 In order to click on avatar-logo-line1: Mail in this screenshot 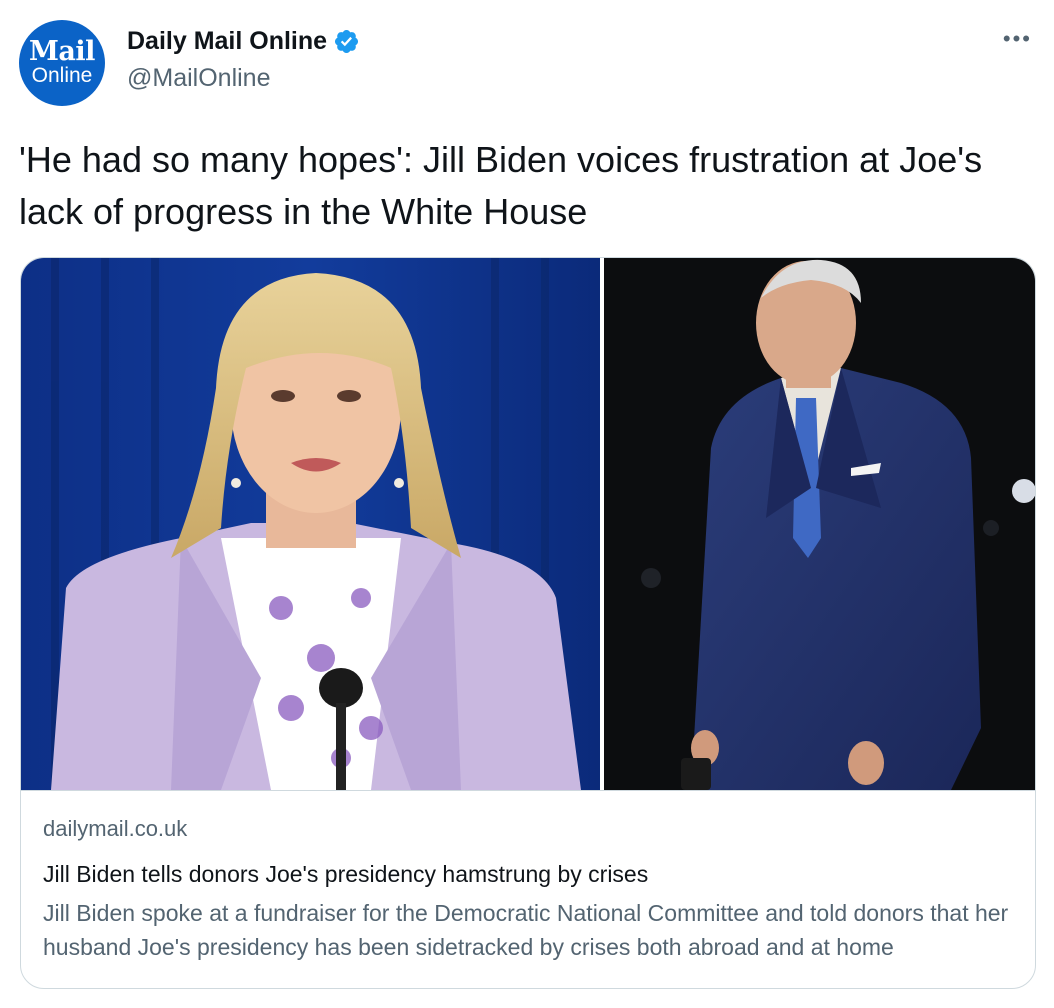, I will do `click(62, 51)`.